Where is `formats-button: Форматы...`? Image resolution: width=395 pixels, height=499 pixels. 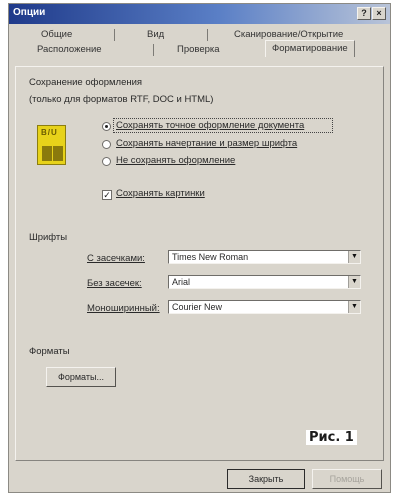
formats-button: Форматы... is located at coordinates (81, 377).